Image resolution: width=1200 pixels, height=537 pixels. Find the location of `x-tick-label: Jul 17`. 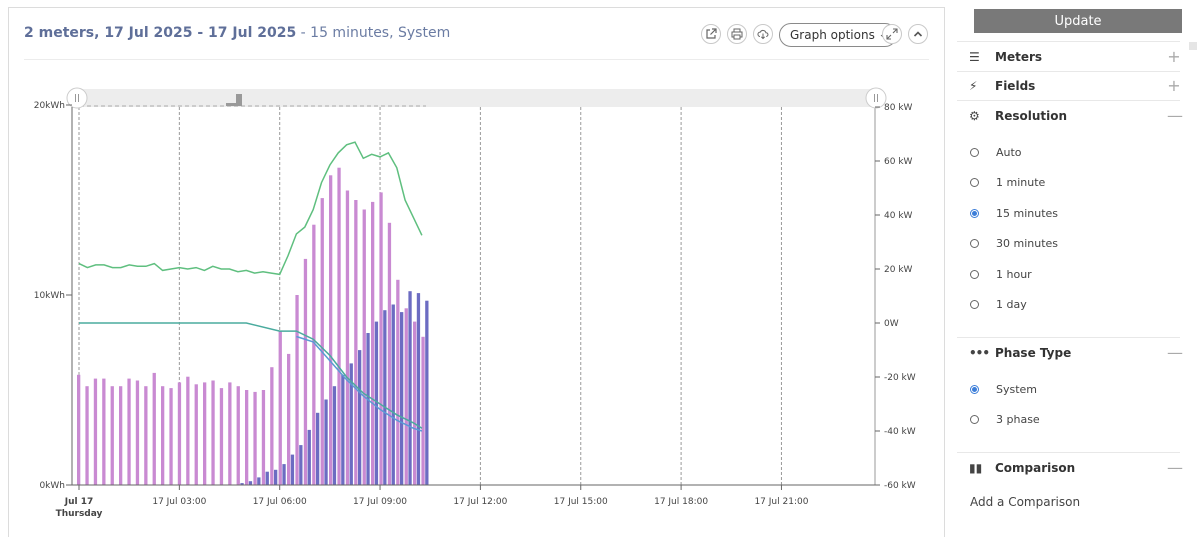

x-tick-label: Jul 17 is located at coordinates (79, 502).